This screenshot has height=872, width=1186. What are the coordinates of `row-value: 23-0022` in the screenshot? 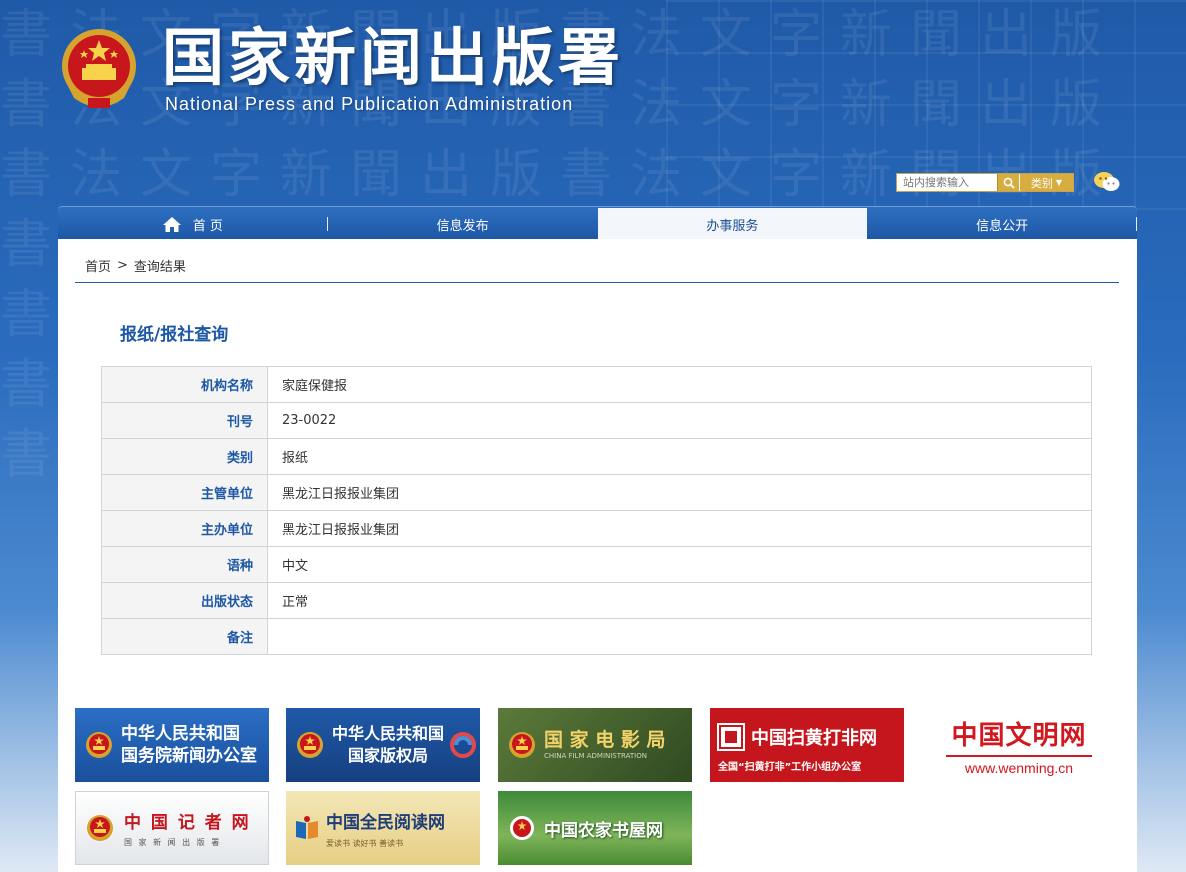 It's located at (679, 420).